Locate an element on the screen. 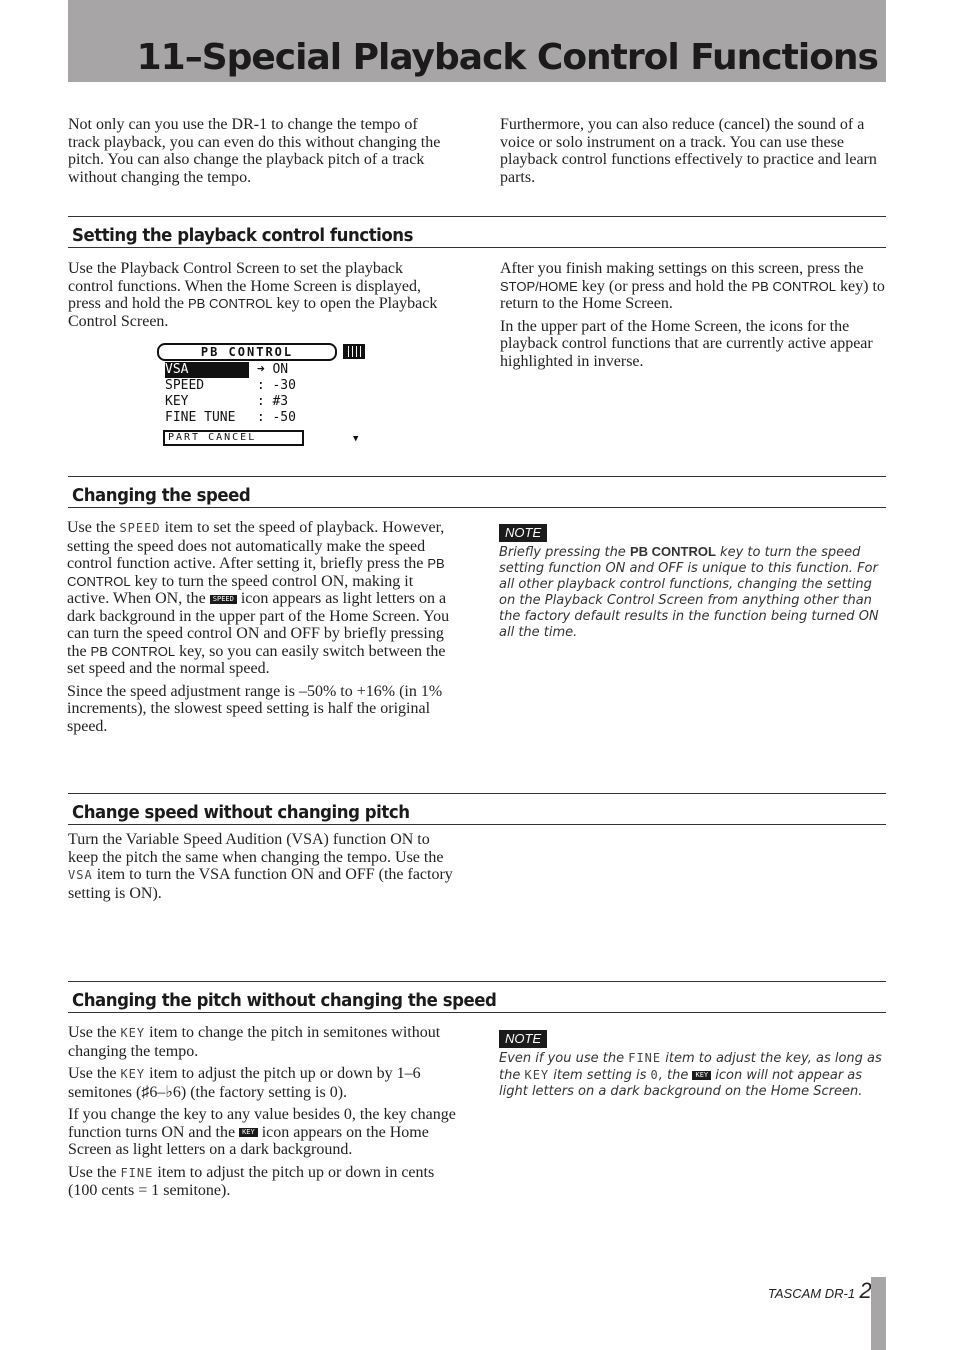 The width and height of the screenshot is (954, 1350). page-footer: TASCAM DR-1 29 is located at coordinates (826, 1291).